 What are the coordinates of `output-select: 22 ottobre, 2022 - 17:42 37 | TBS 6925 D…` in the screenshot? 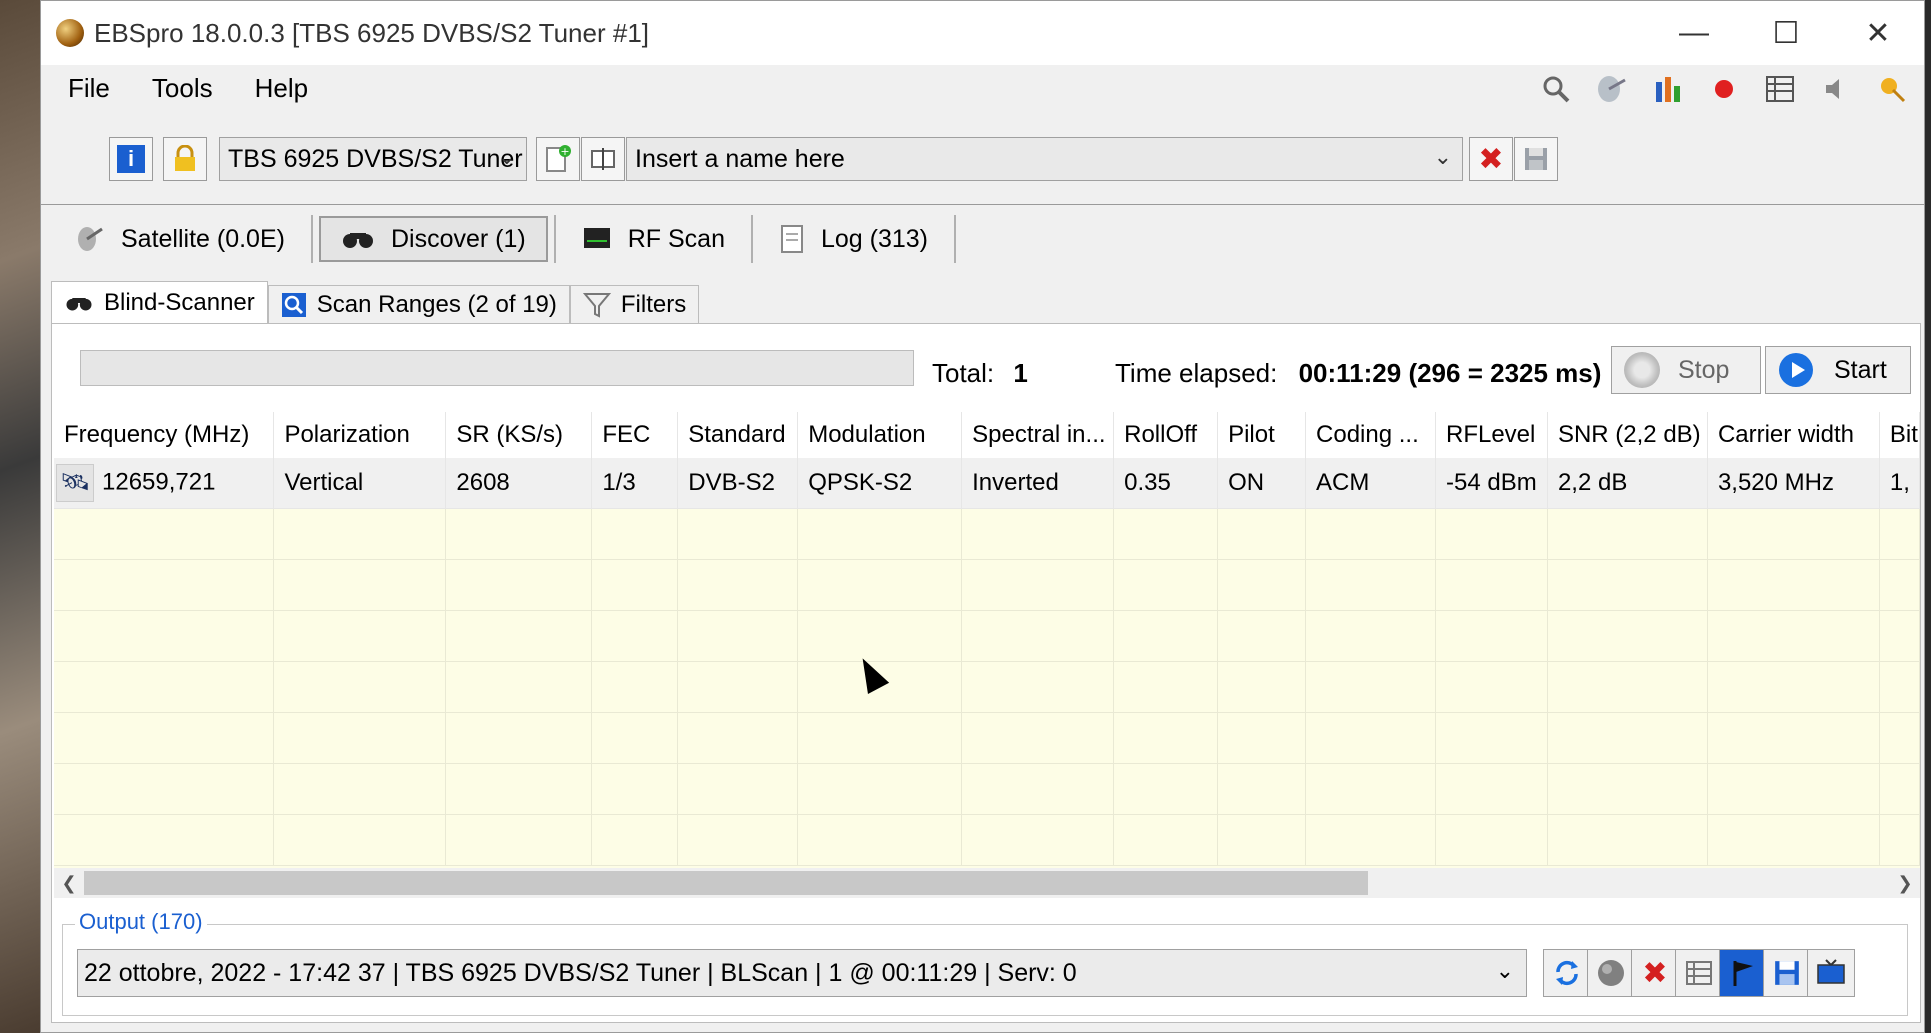 It's located at (802, 973).